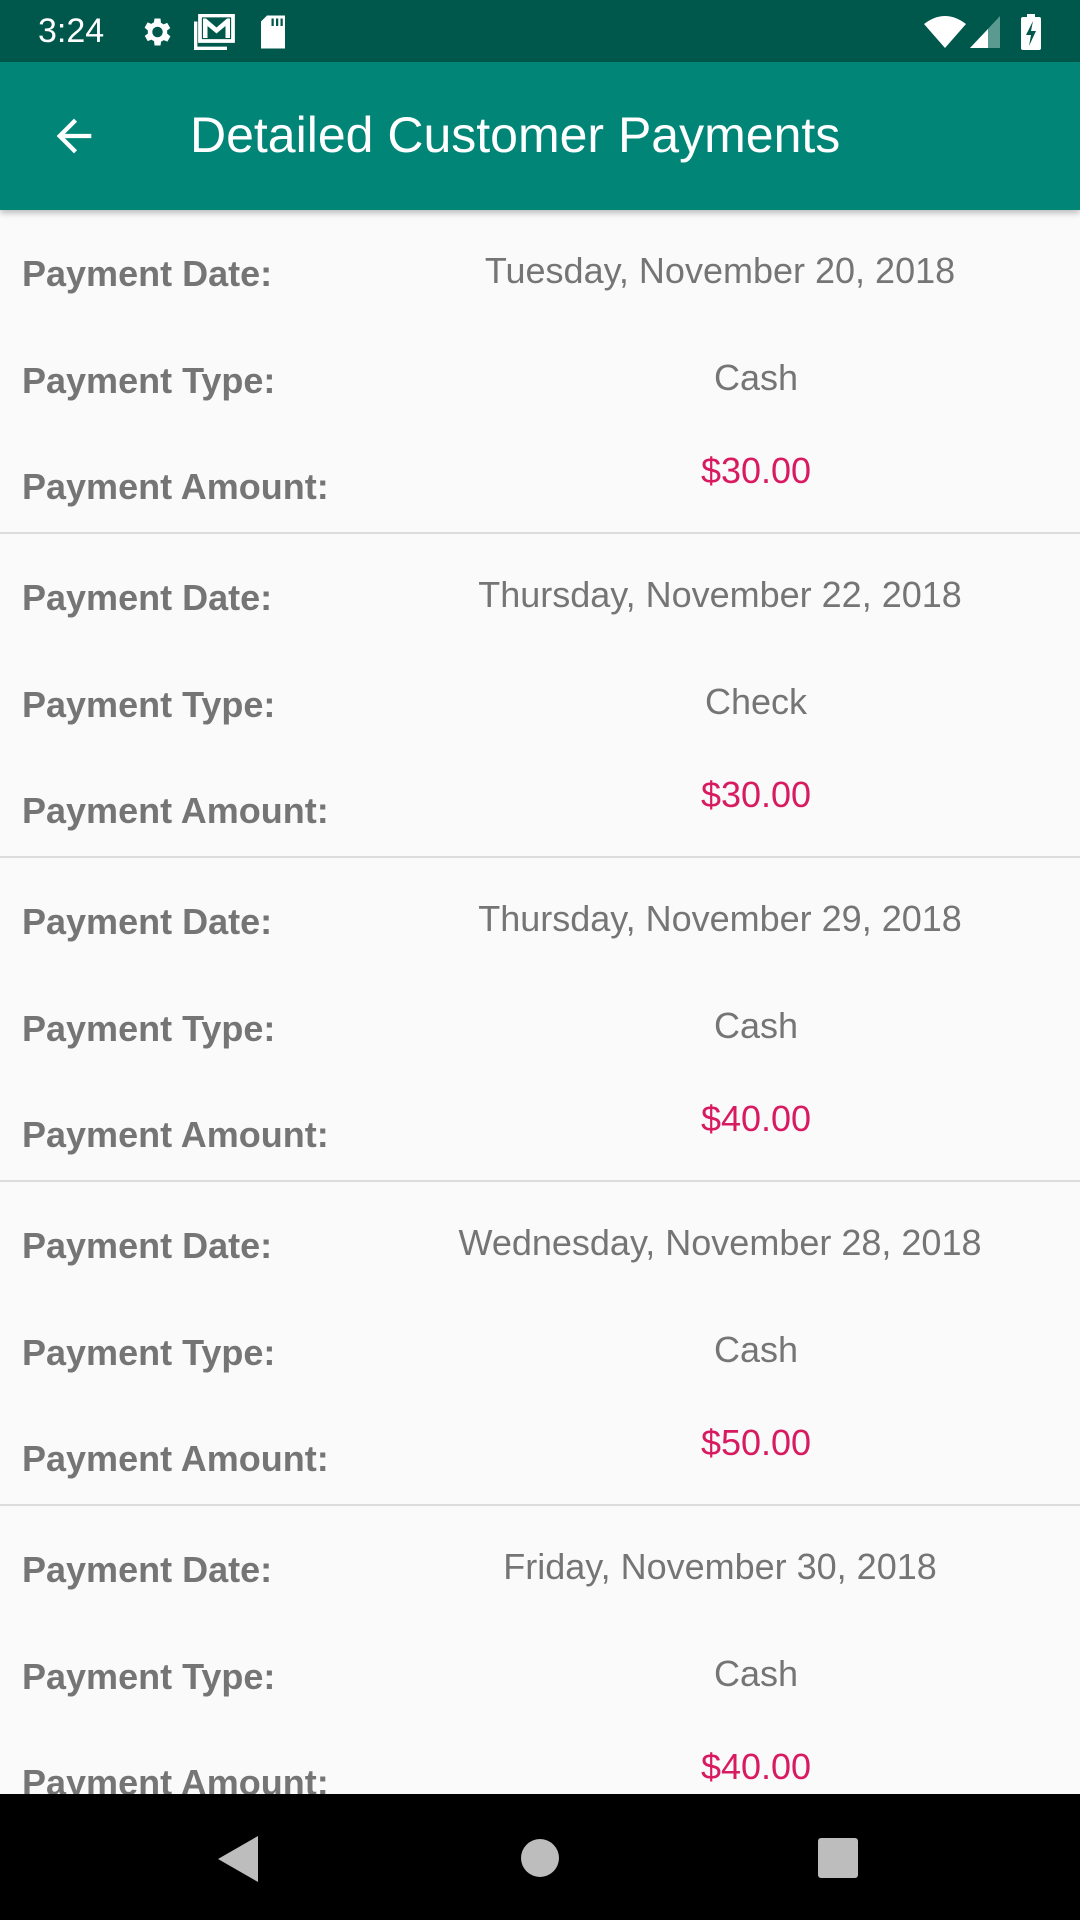 The width and height of the screenshot is (1080, 1920). I want to click on nav-home-icon, so click(540, 1860).